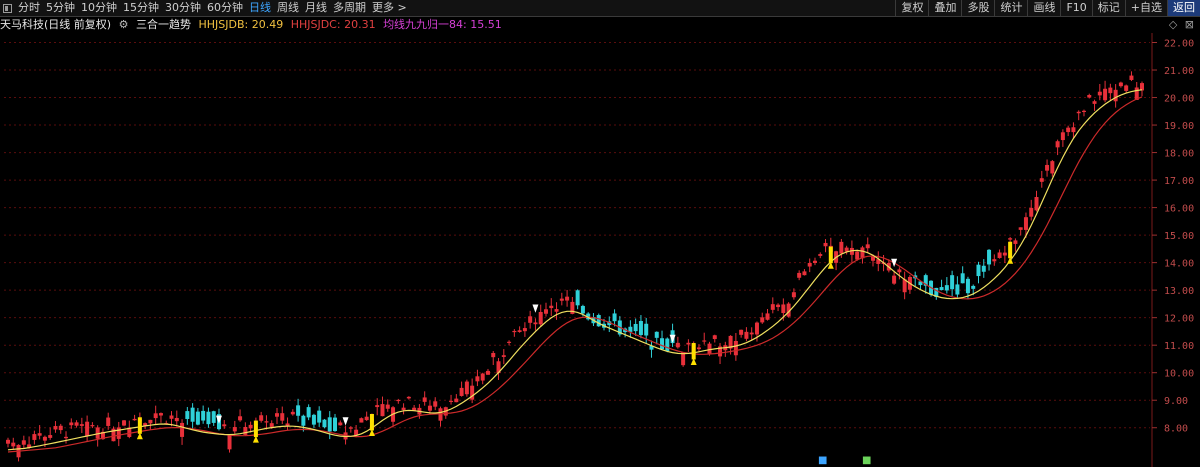 The image size is (1200, 467). I want to click on period-tab-2: 10分钟, so click(99, 8).